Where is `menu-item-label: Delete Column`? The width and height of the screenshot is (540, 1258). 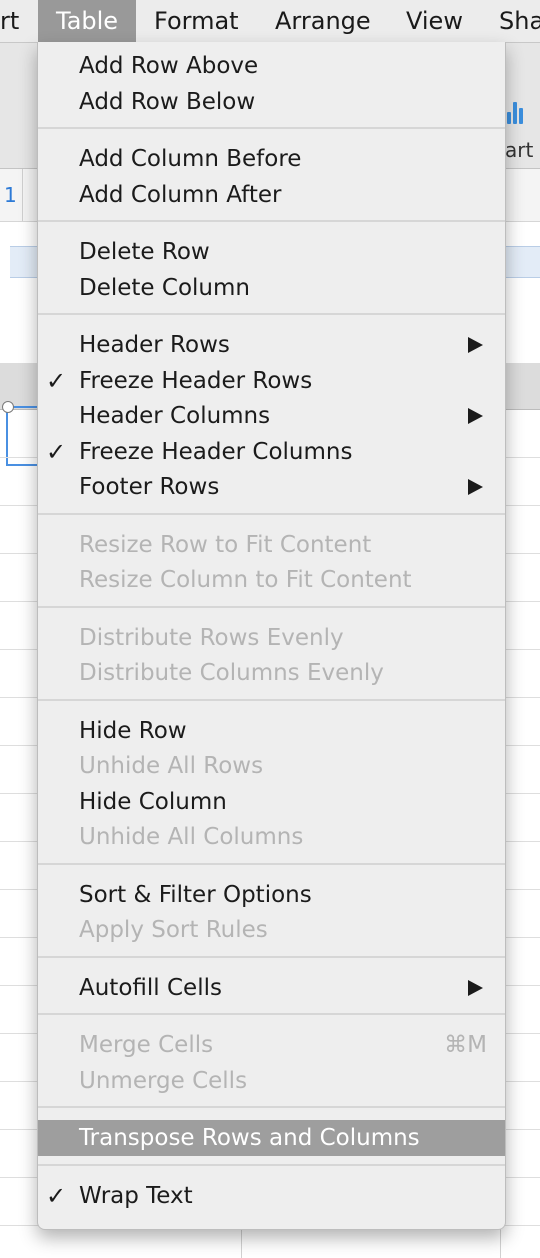
menu-item-label: Delete Column is located at coordinates (164, 287).